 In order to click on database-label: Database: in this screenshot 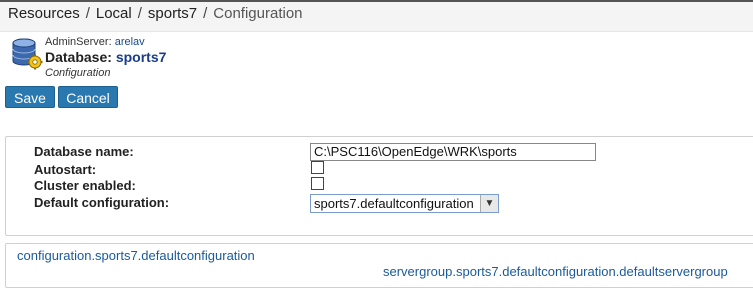, I will do `click(78, 57)`.